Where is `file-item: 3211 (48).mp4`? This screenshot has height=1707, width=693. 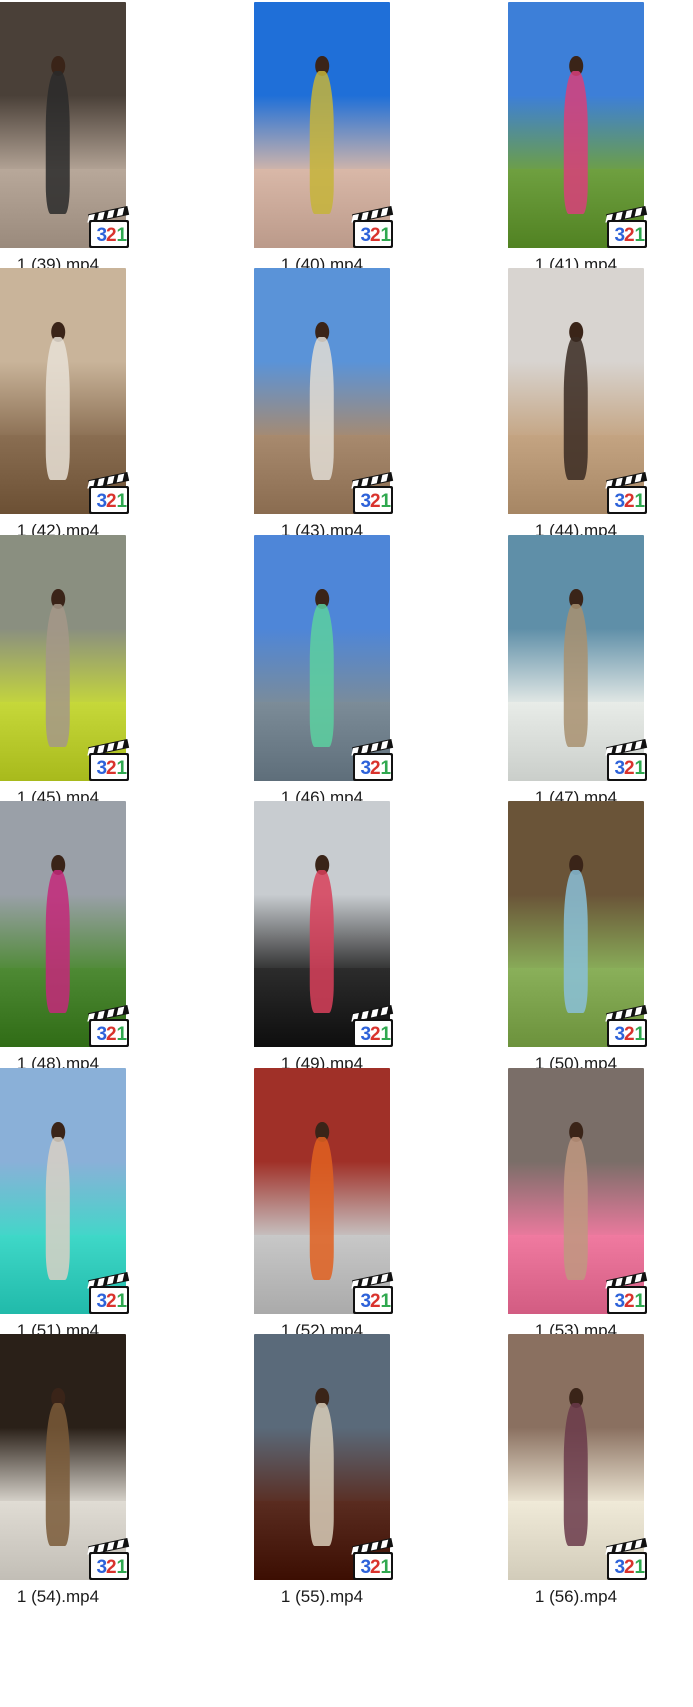 file-item: 3211 (48).mp4 is located at coordinates (100, 939).